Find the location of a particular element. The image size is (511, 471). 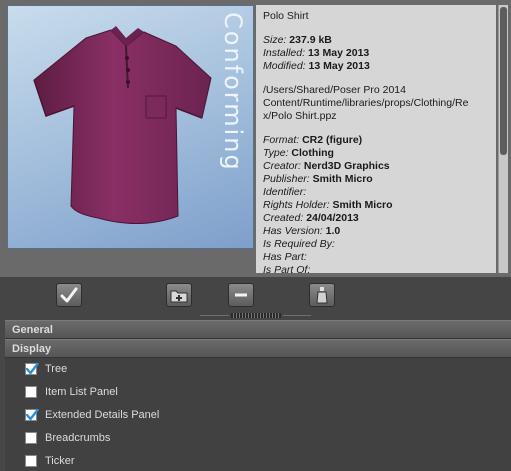

tree-checkbox is located at coordinates (32, 368).